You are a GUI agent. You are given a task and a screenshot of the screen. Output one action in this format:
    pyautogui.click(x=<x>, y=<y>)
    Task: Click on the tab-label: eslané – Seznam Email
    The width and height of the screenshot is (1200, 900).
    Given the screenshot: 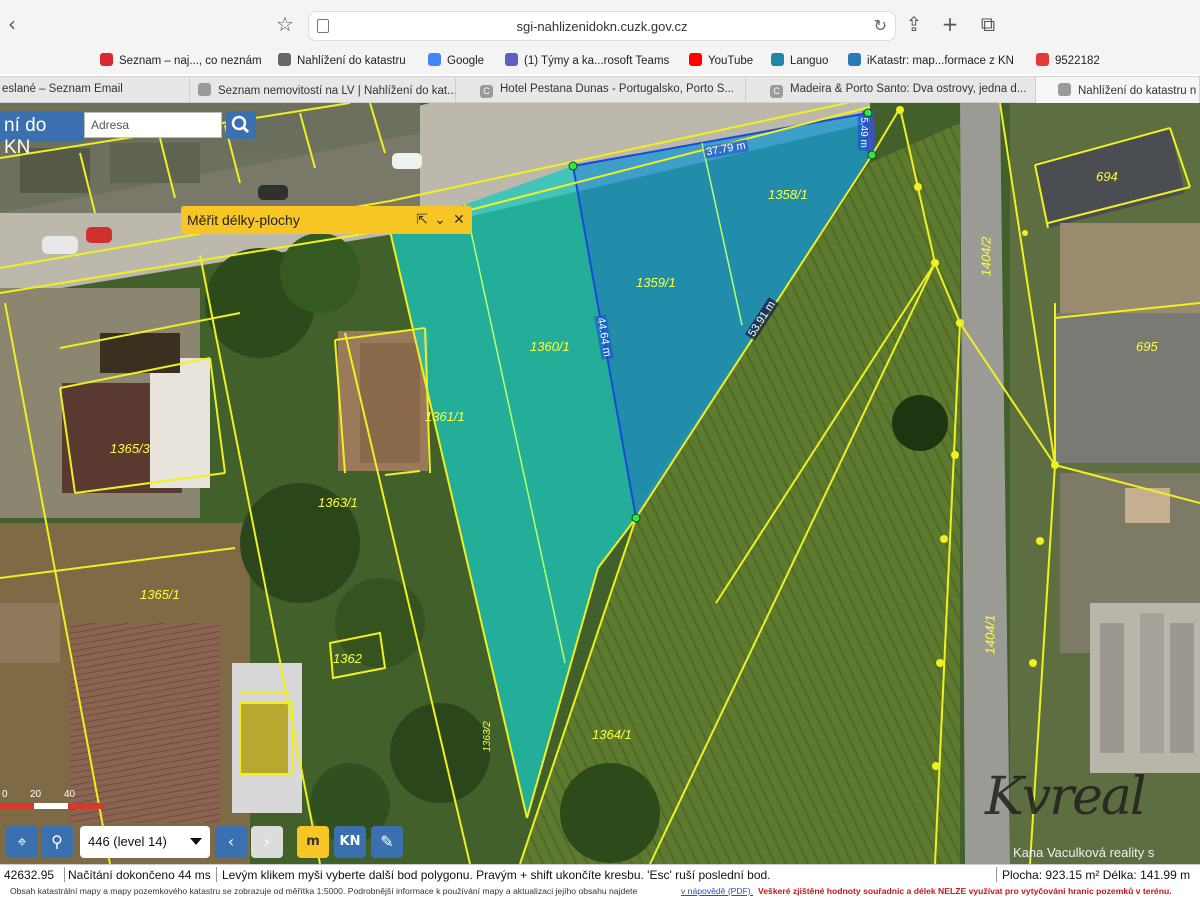 What is the action you would take?
    pyautogui.click(x=62, y=89)
    